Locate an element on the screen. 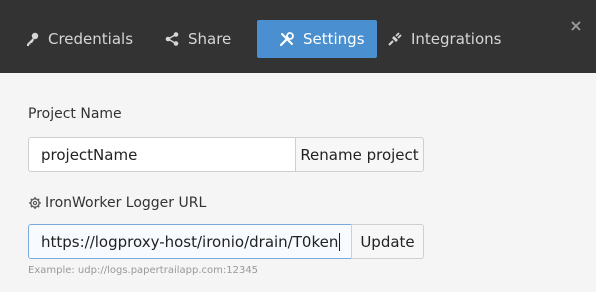 This screenshot has height=292, width=596. project-name-label: Project Name is located at coordinates (75, 114).